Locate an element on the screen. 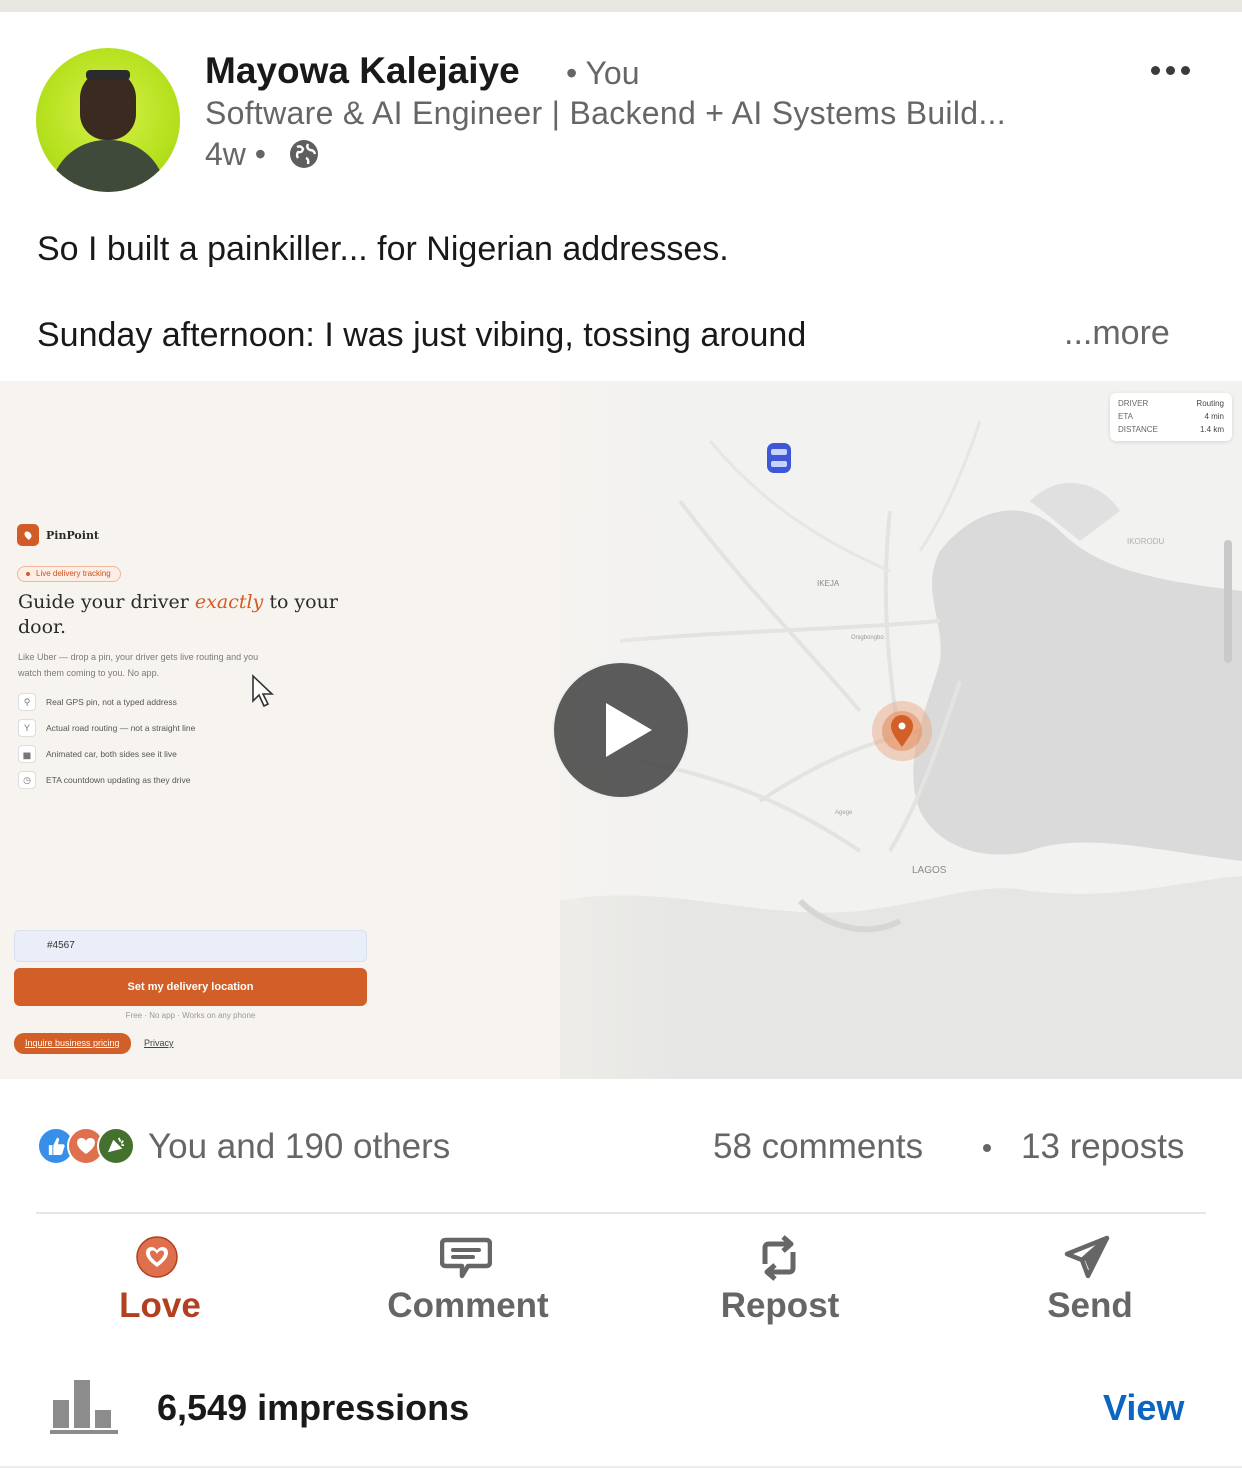 Image resolution: width=1242 pixels, height=1468 pixels. promo-title-pre: Guide your driver is located at coordinates (106, 602).